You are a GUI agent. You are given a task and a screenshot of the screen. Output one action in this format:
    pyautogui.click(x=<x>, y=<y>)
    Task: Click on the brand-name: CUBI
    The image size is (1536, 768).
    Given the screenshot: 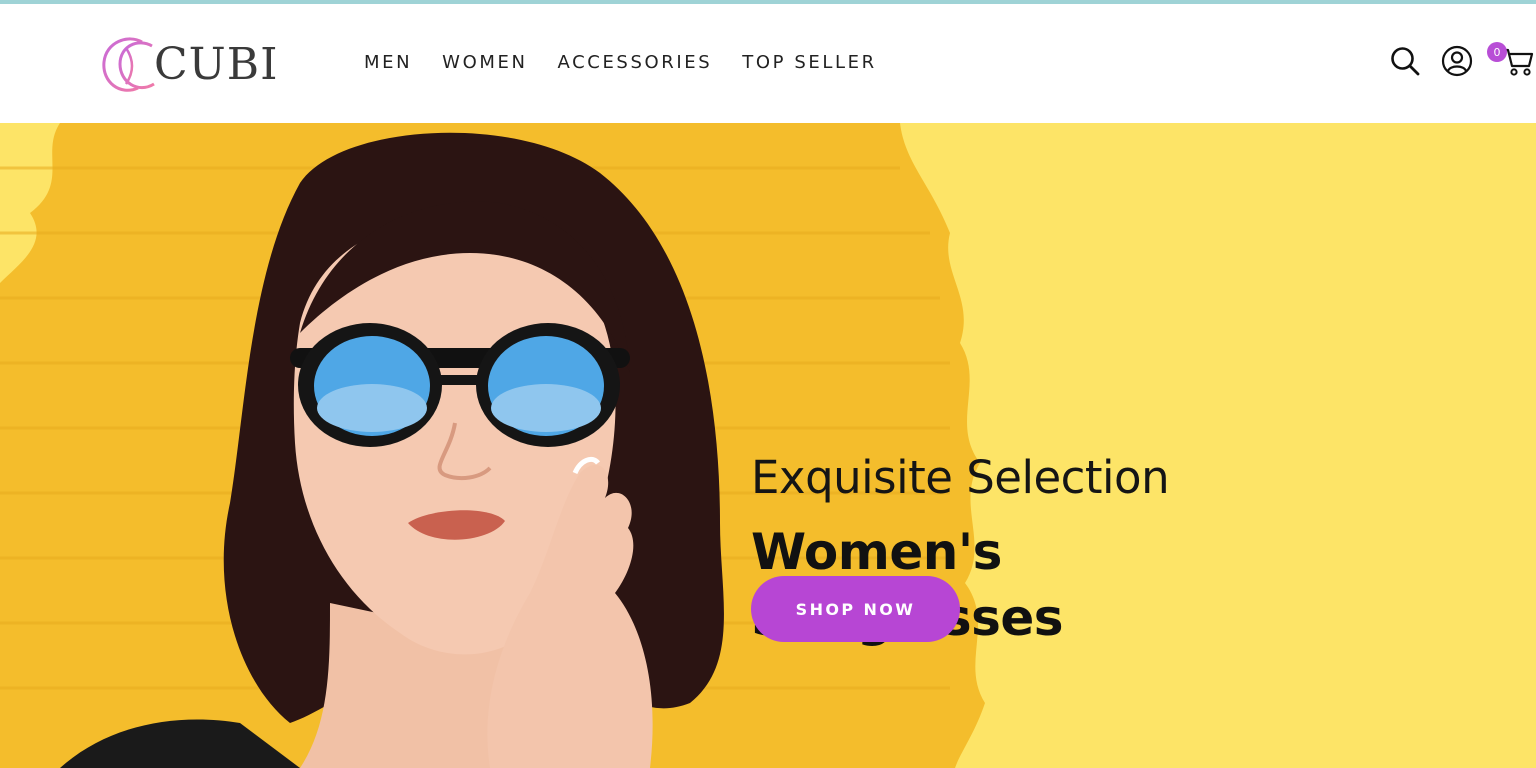 What is the action you would take?
    pyautogui.click(x=216, y=64)
    